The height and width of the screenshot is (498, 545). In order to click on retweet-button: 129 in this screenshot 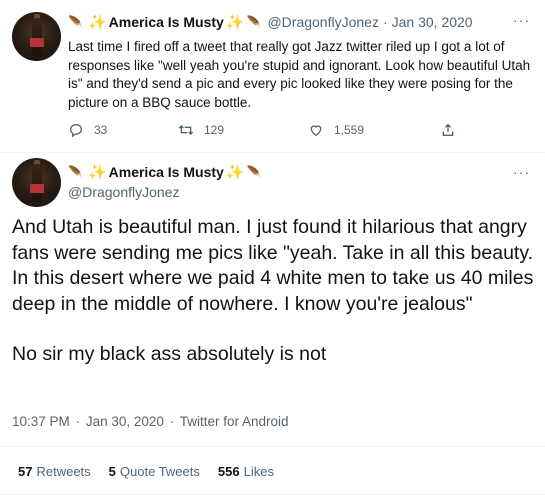, I will do `click(243, 130)`.